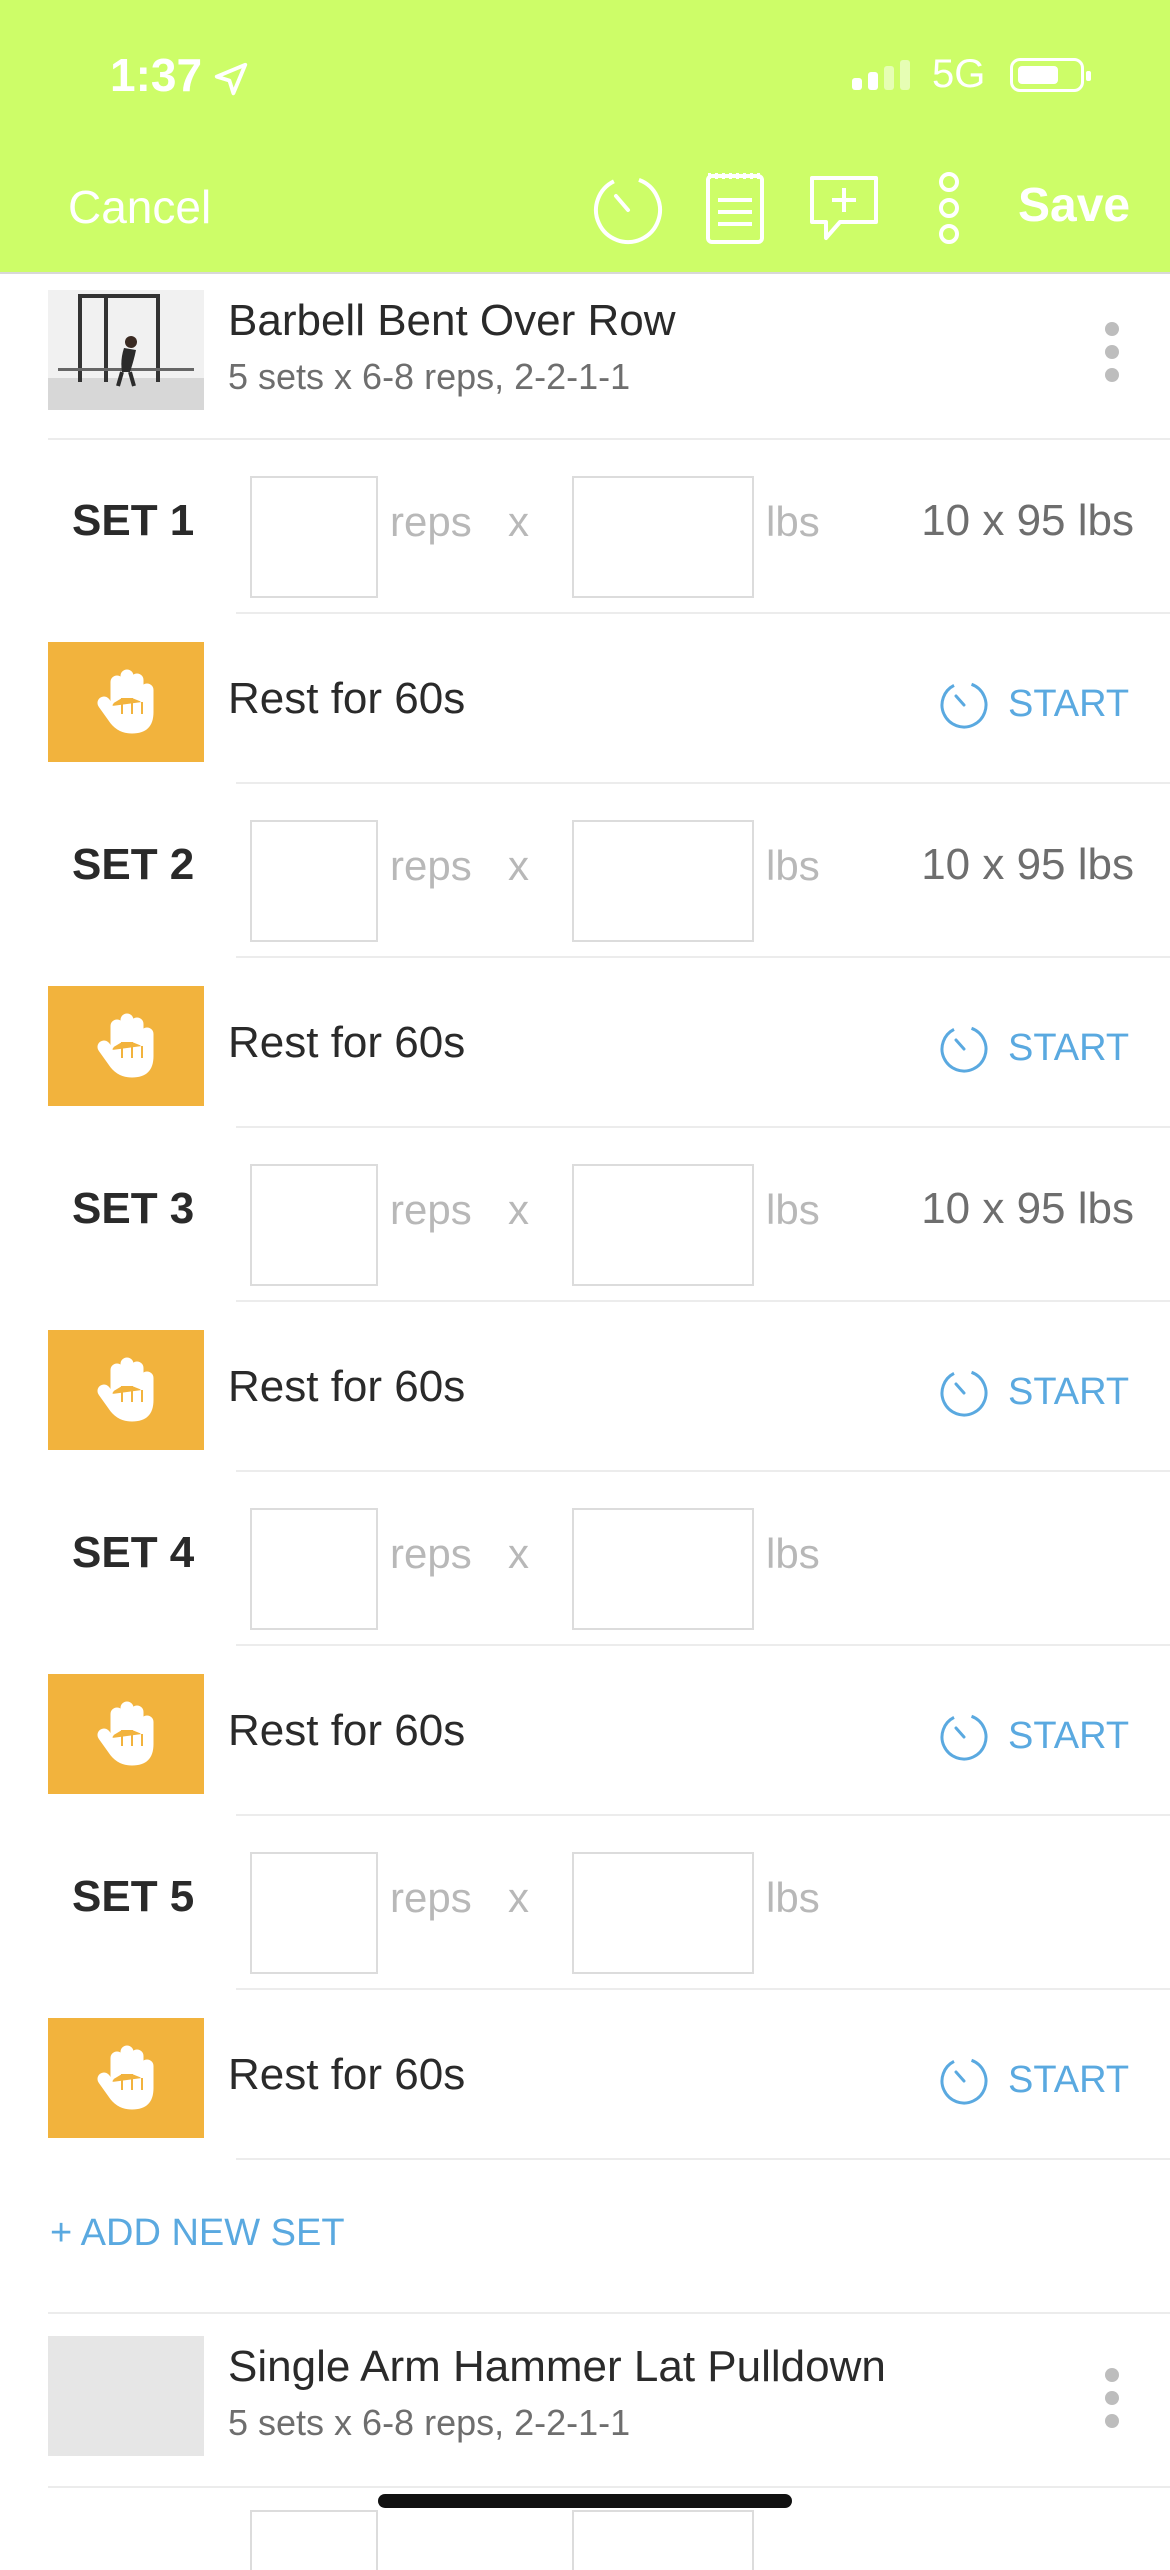 The image size is (1170, 2570). I want to click on add-comment-icon, so click(844, 208).